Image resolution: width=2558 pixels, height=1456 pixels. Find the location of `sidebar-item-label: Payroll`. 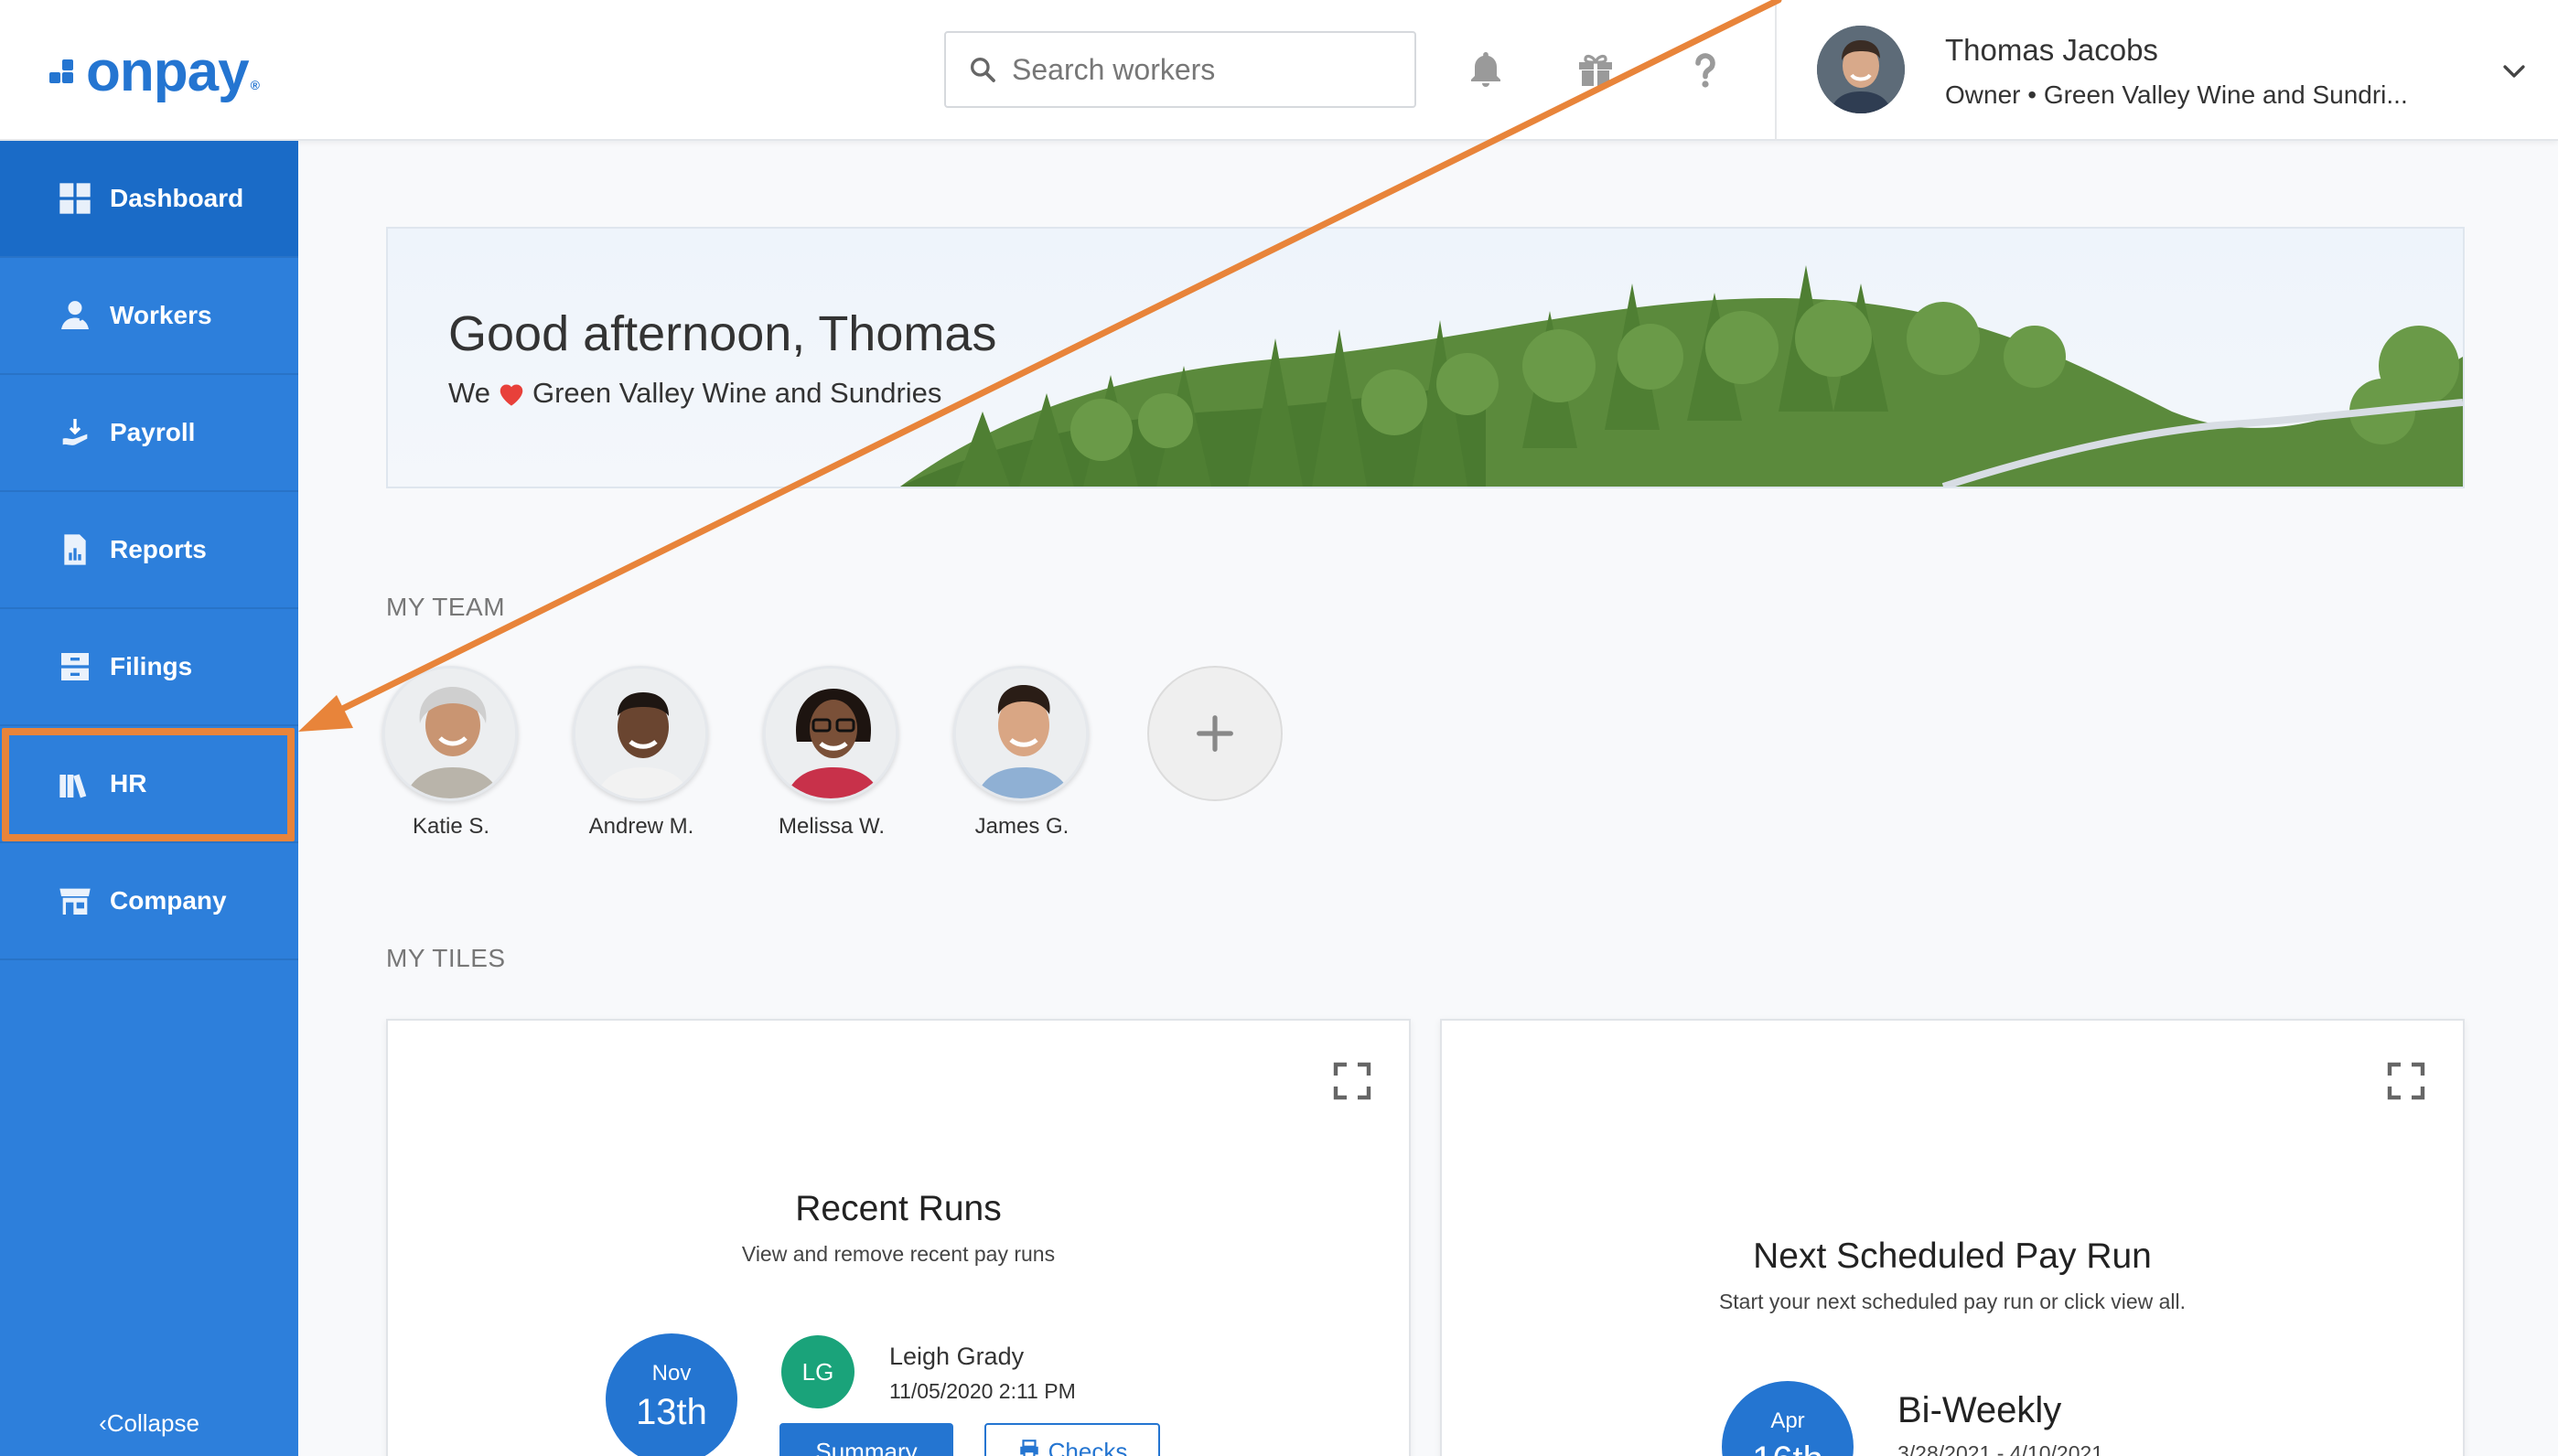

sidebar-item-label: Payroll is located at coordinates (153, 432).